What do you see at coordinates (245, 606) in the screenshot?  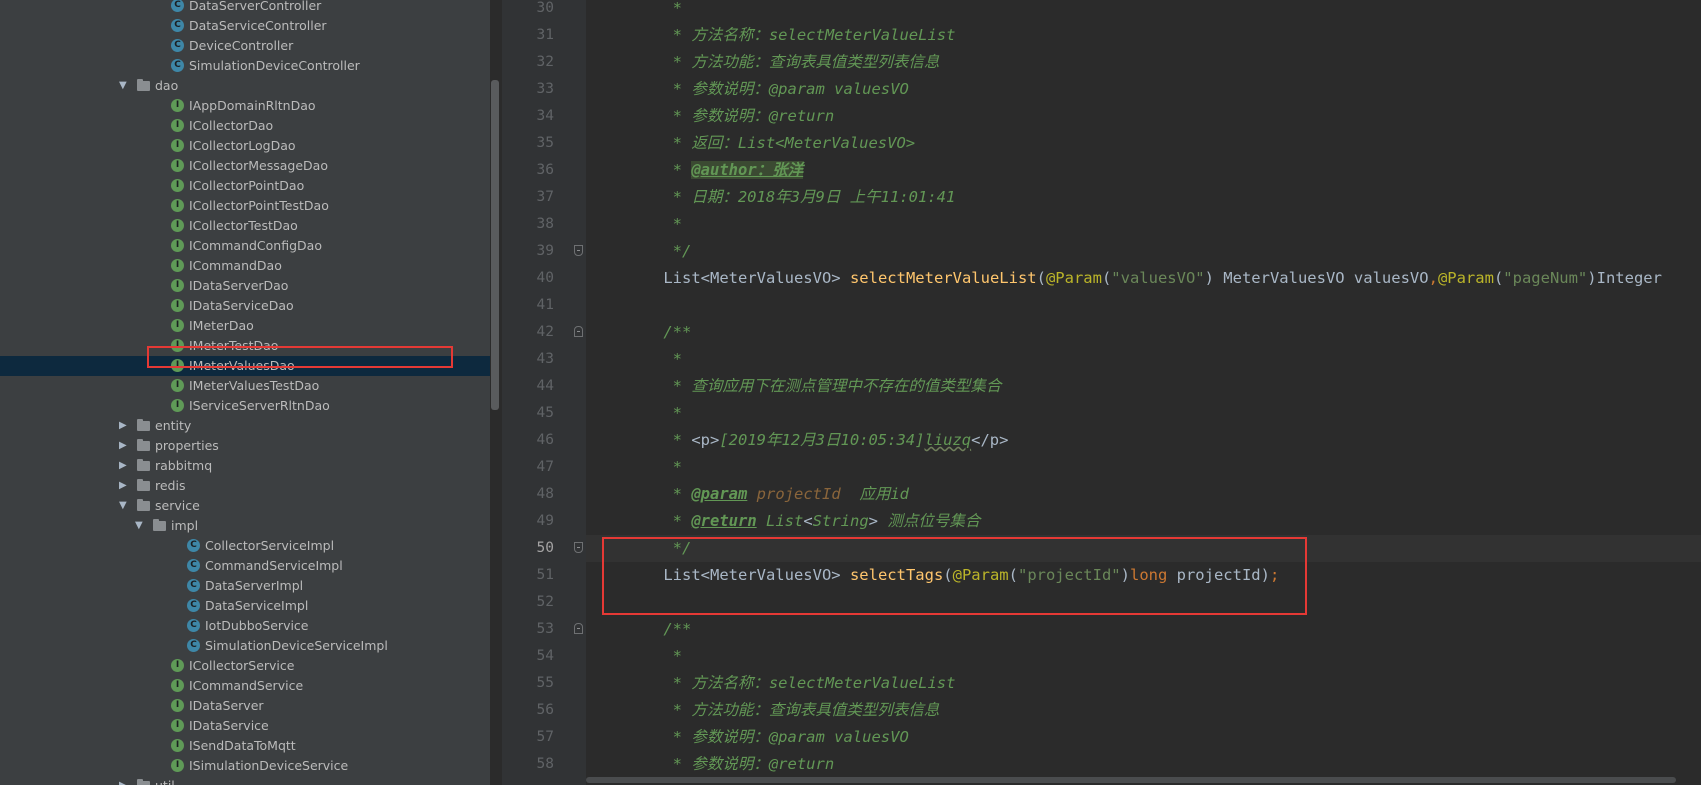 I see `tree-file-row: C DataServiceImpl` at bounding box center [245, 606].